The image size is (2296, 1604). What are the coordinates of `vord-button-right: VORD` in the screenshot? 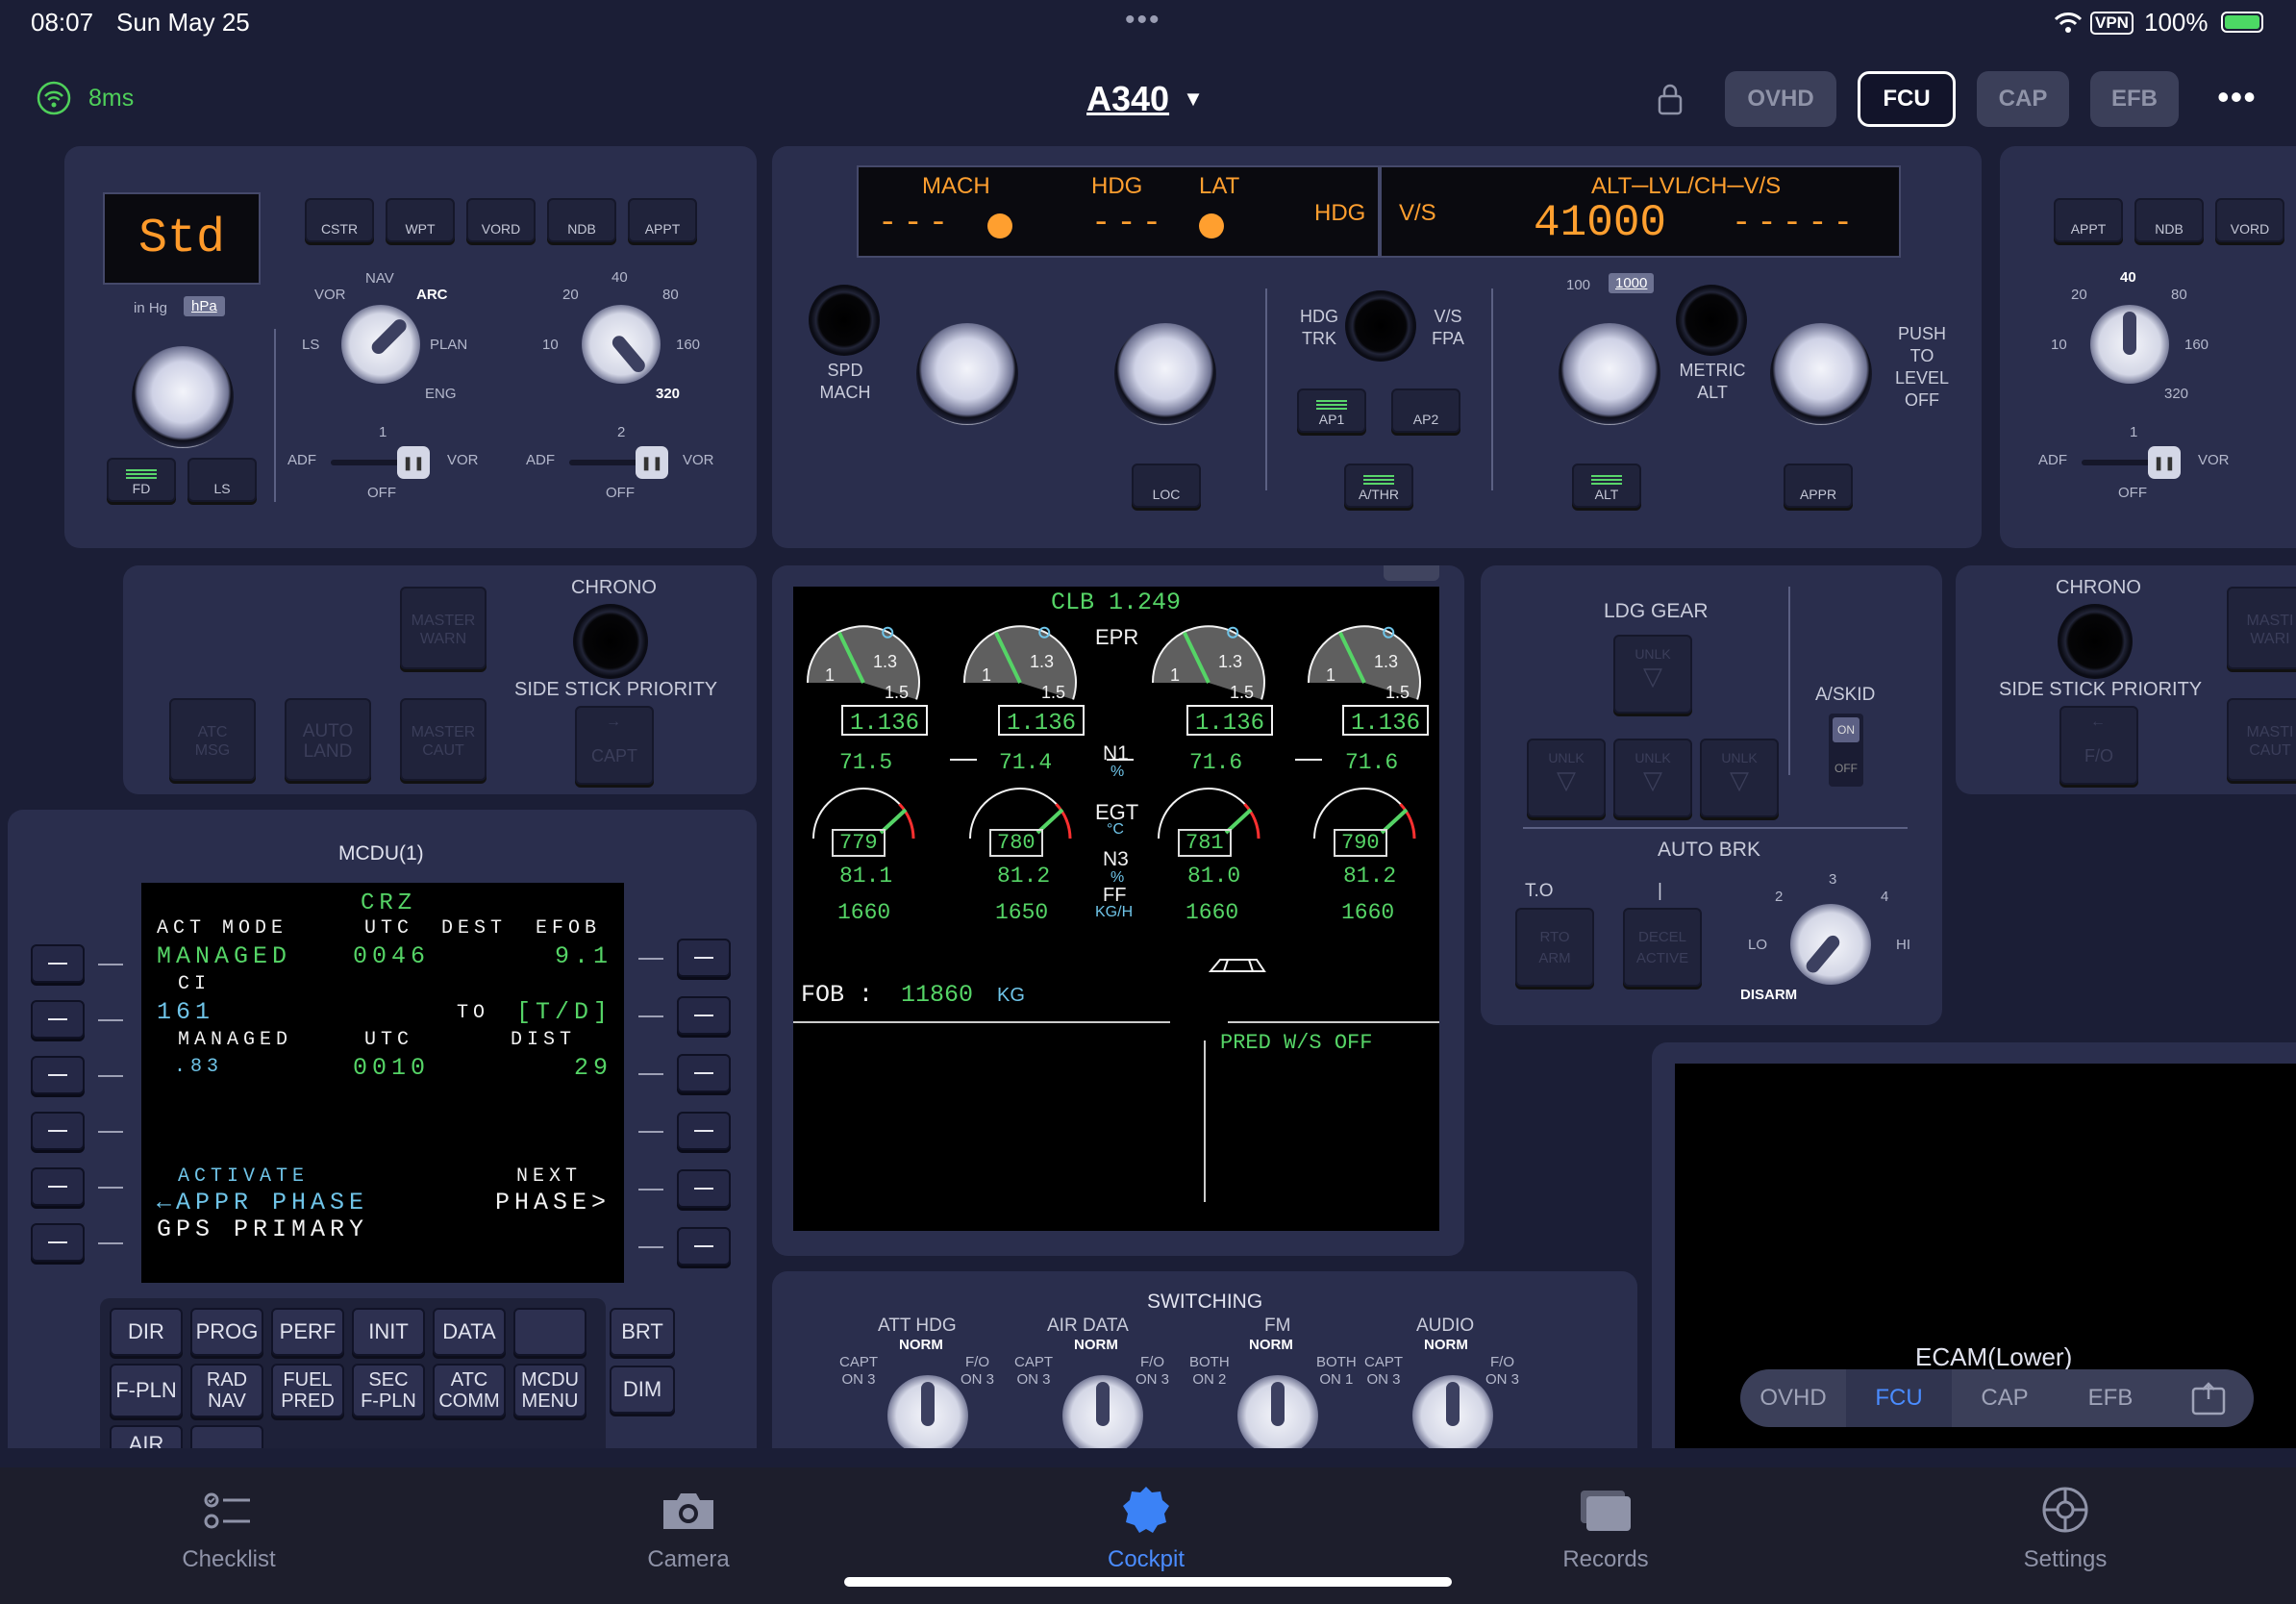 It's located at (2249, 220).